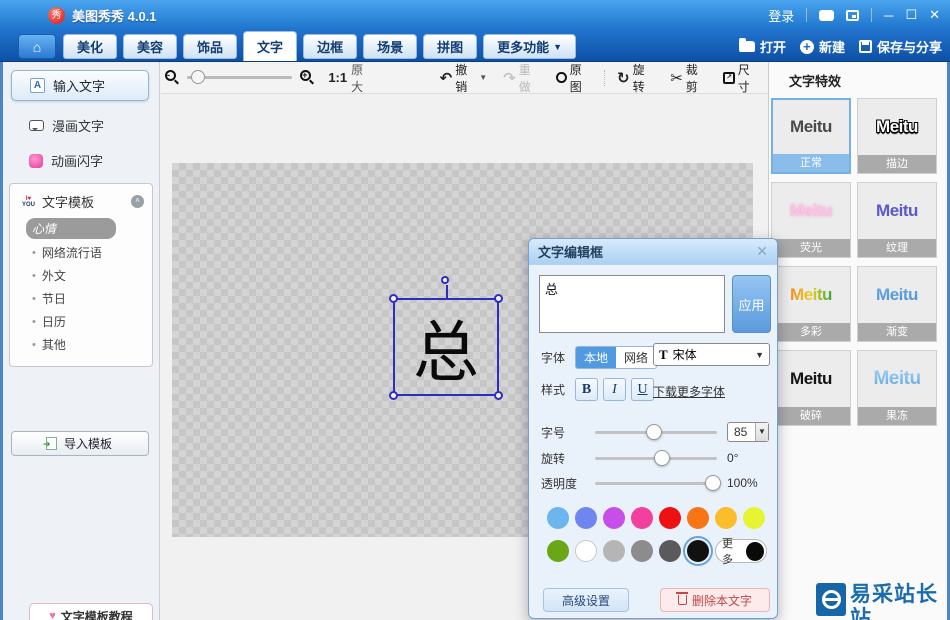  I want to click on zoom-slider-thumb, so click(198, 77).